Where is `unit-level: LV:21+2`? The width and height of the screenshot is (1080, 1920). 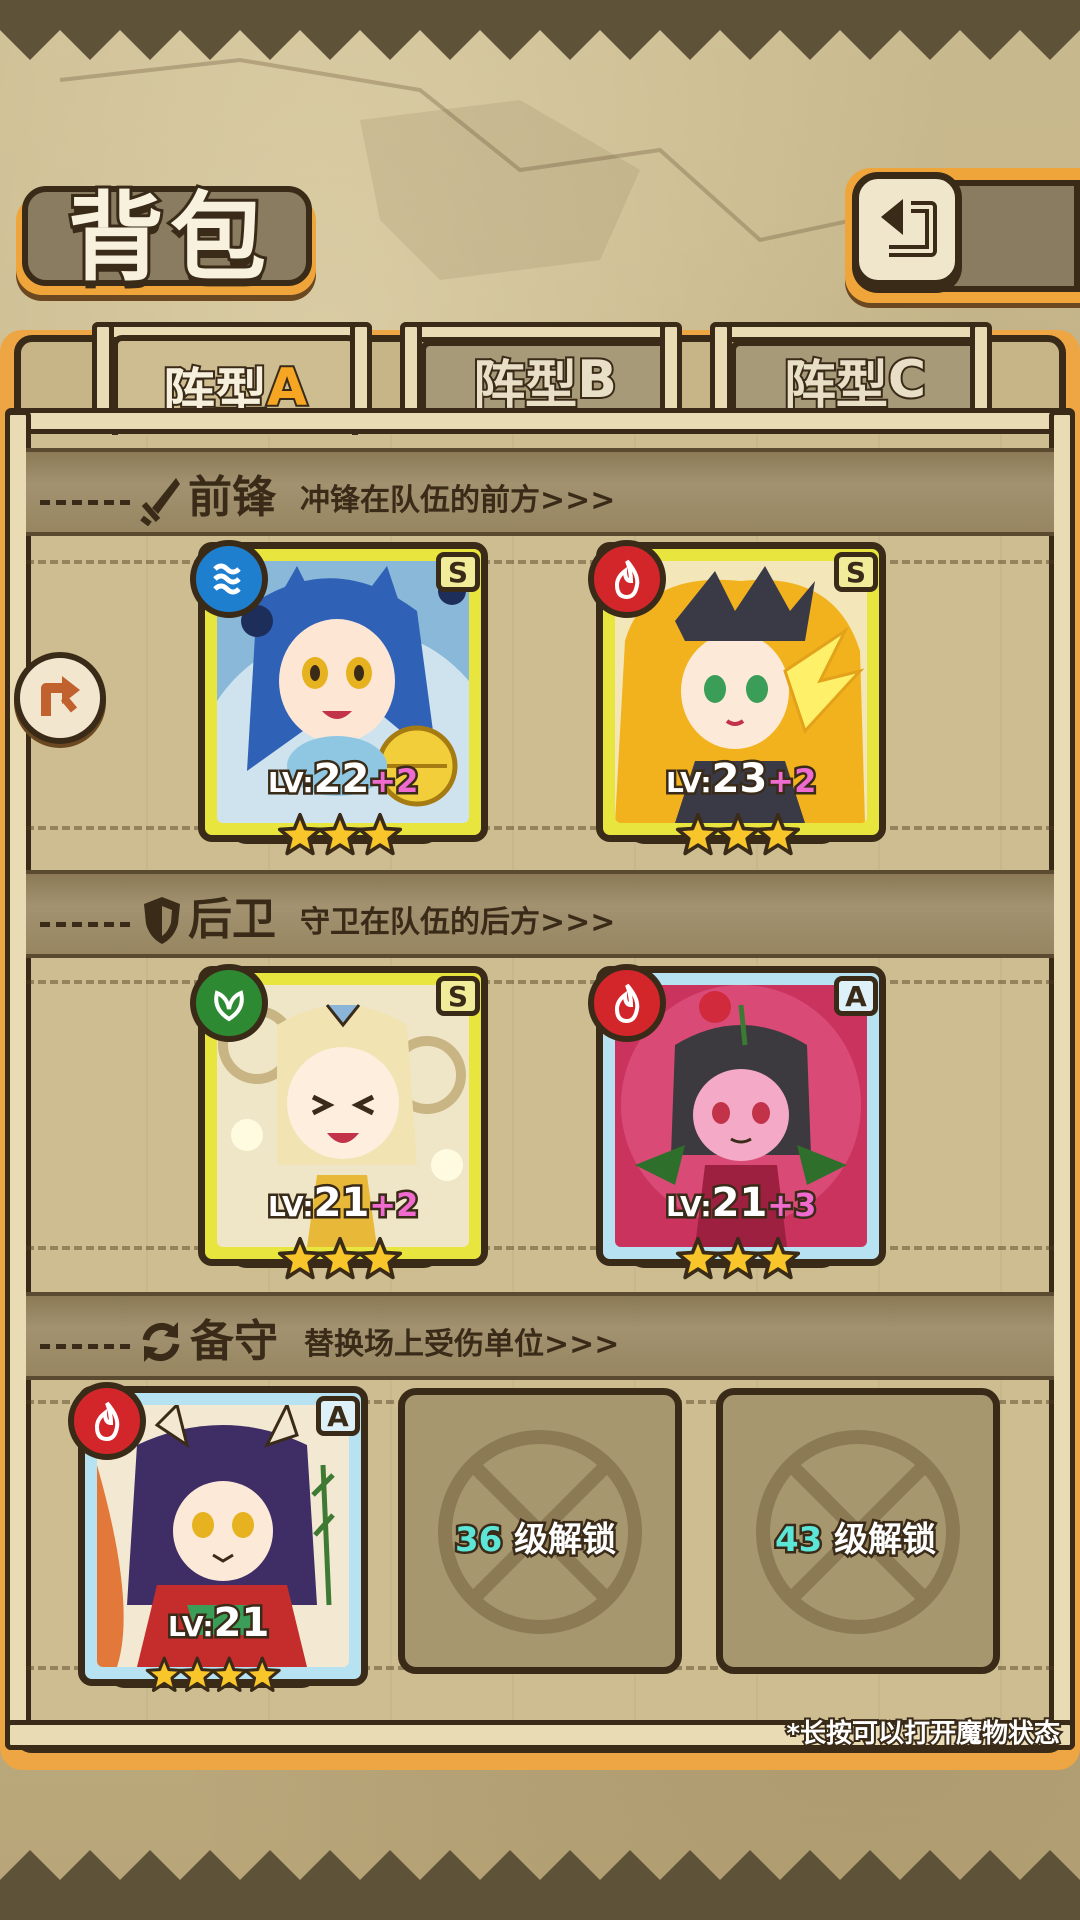 unit-level: LV:21+2 is located at coordinates (343, 1203).